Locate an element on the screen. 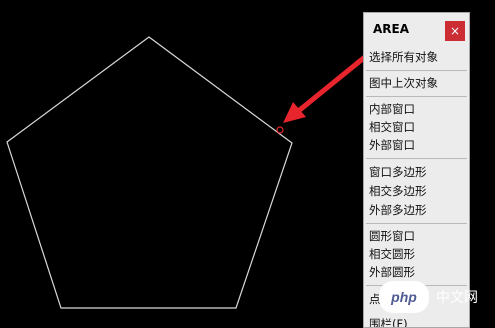 This screenshot has height=328, width=495. watermark-text: 中文网 is located at coordinates (457, 298).